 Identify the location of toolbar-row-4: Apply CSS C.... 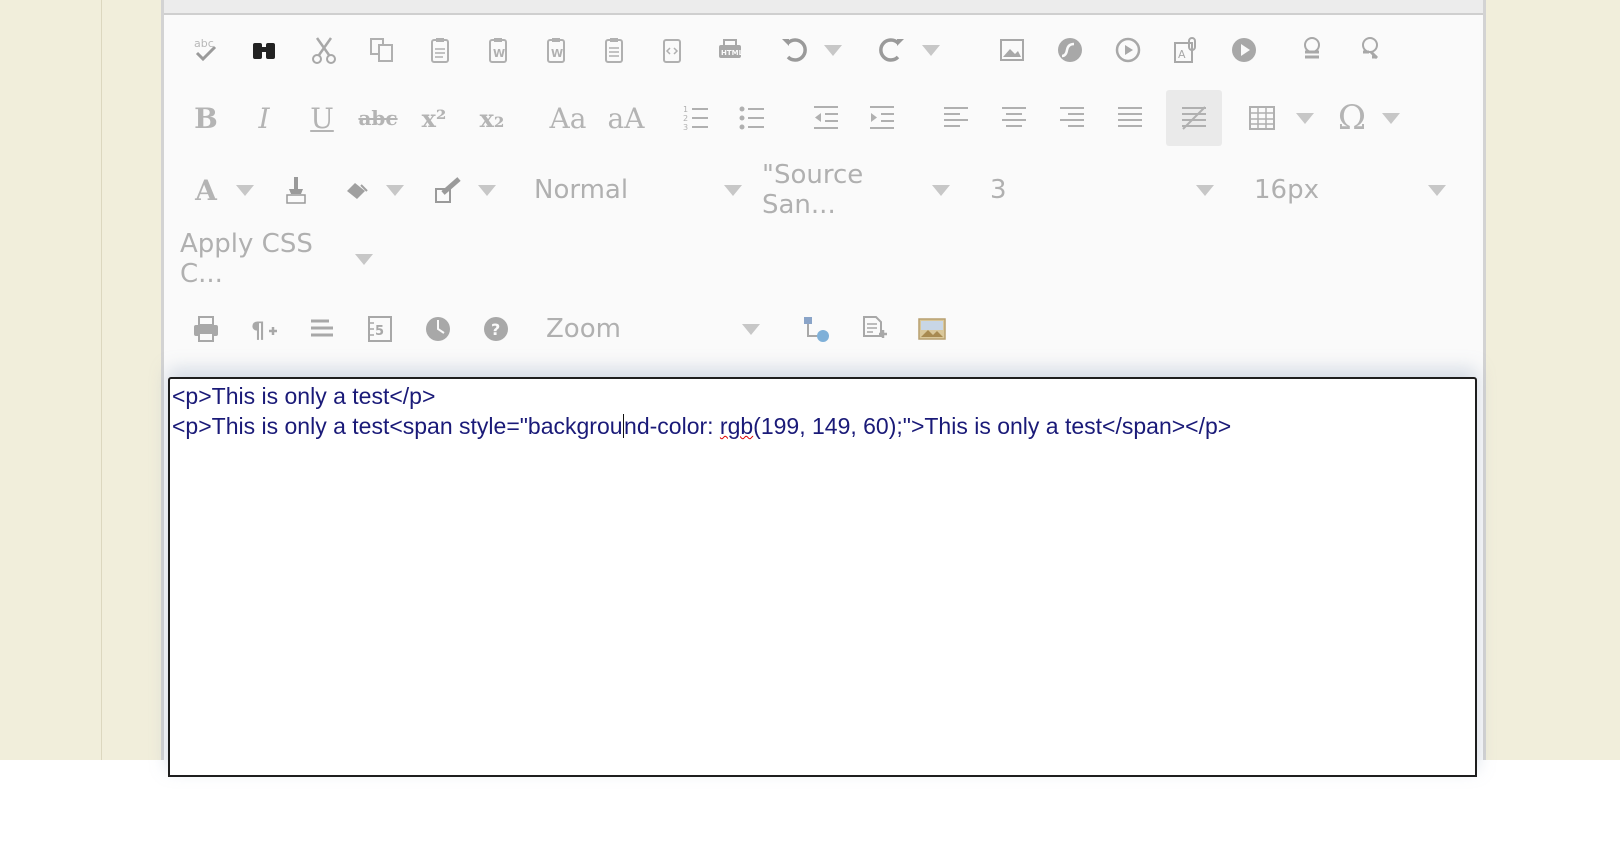
(823, 259).